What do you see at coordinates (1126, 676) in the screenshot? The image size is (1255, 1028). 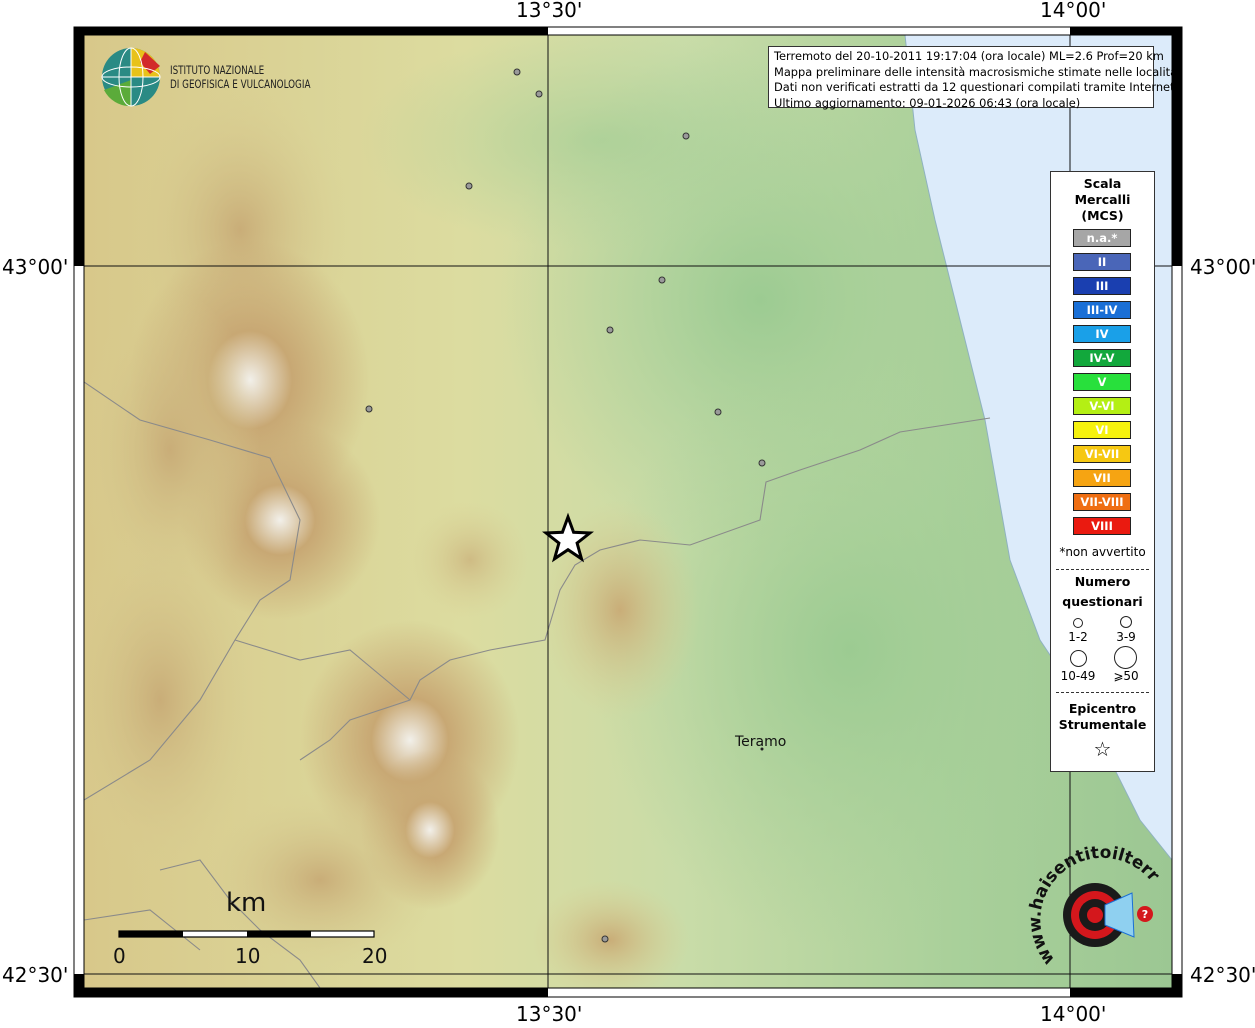 I see `count-label-4: ⩾50` at bounding box center [1126, 676].